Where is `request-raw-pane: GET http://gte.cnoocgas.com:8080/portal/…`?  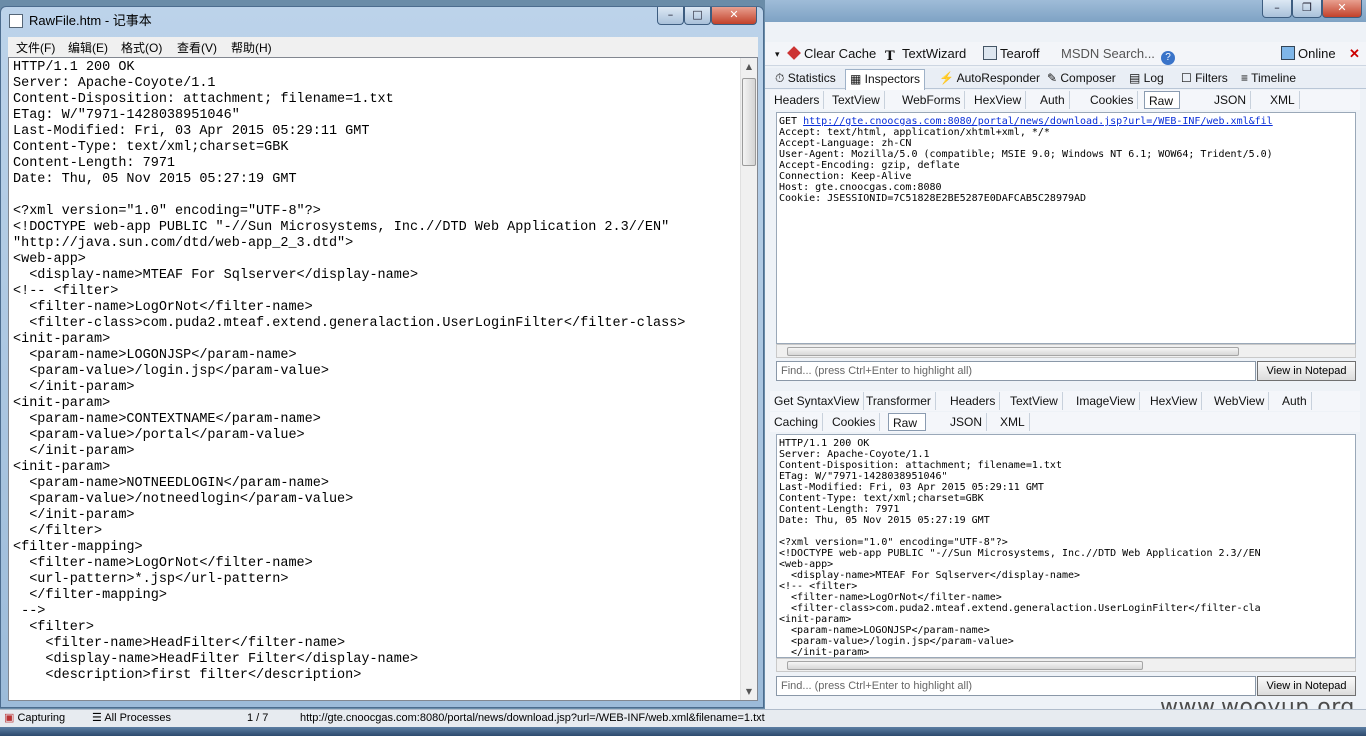 request-raw-pane: GET http://gte.cnoocgas.com:8080/portal/… is located at coordinates (1066, 228).